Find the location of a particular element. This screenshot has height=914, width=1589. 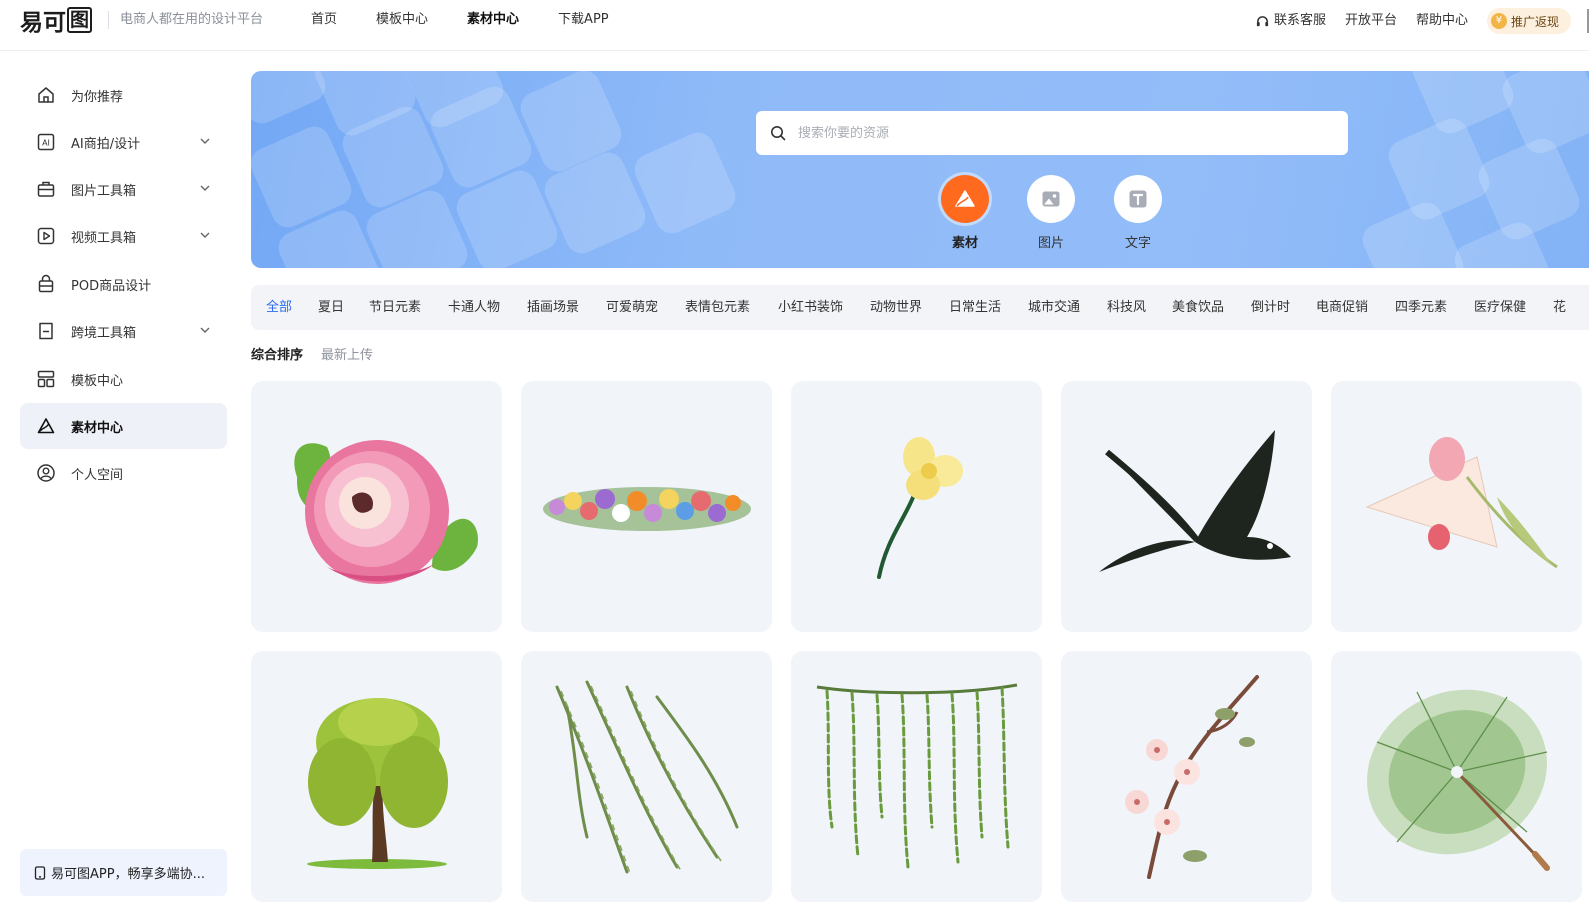

crossborder-icon is located at coordinates (46, 331).